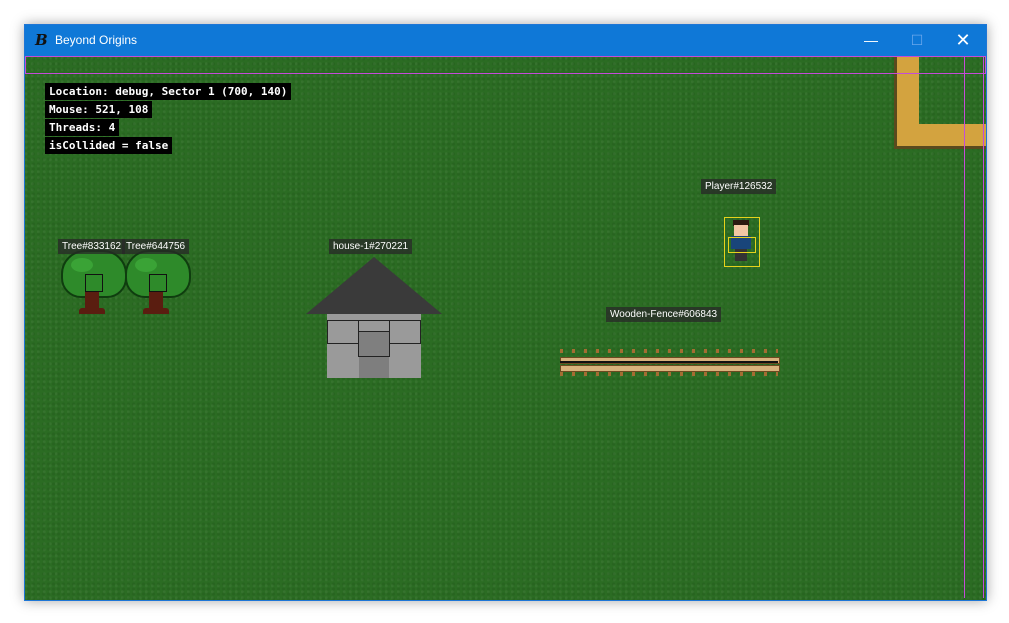  Describe the element at coordinates (670, 368) in the screenshot. I see `fence-rail` at that location.